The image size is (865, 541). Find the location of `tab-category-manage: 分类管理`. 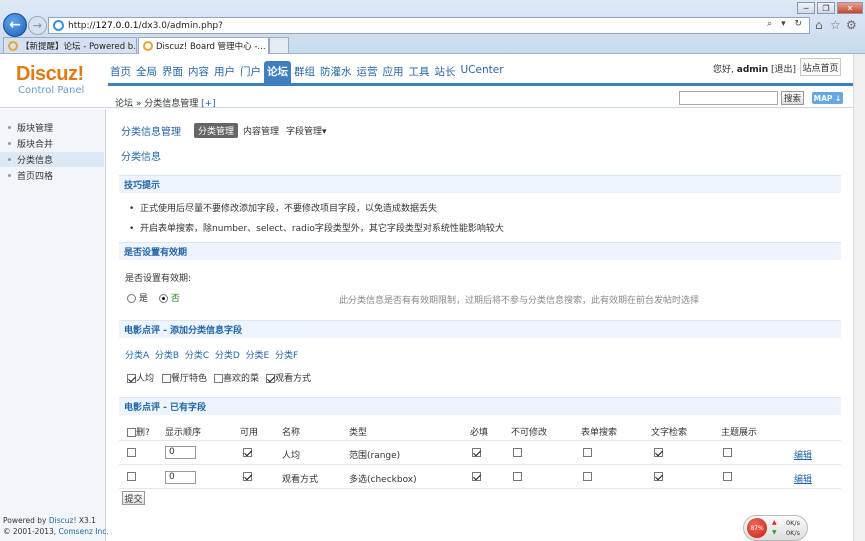

tab-category-manage: 分类管理 is located at coordinates (216, 130).